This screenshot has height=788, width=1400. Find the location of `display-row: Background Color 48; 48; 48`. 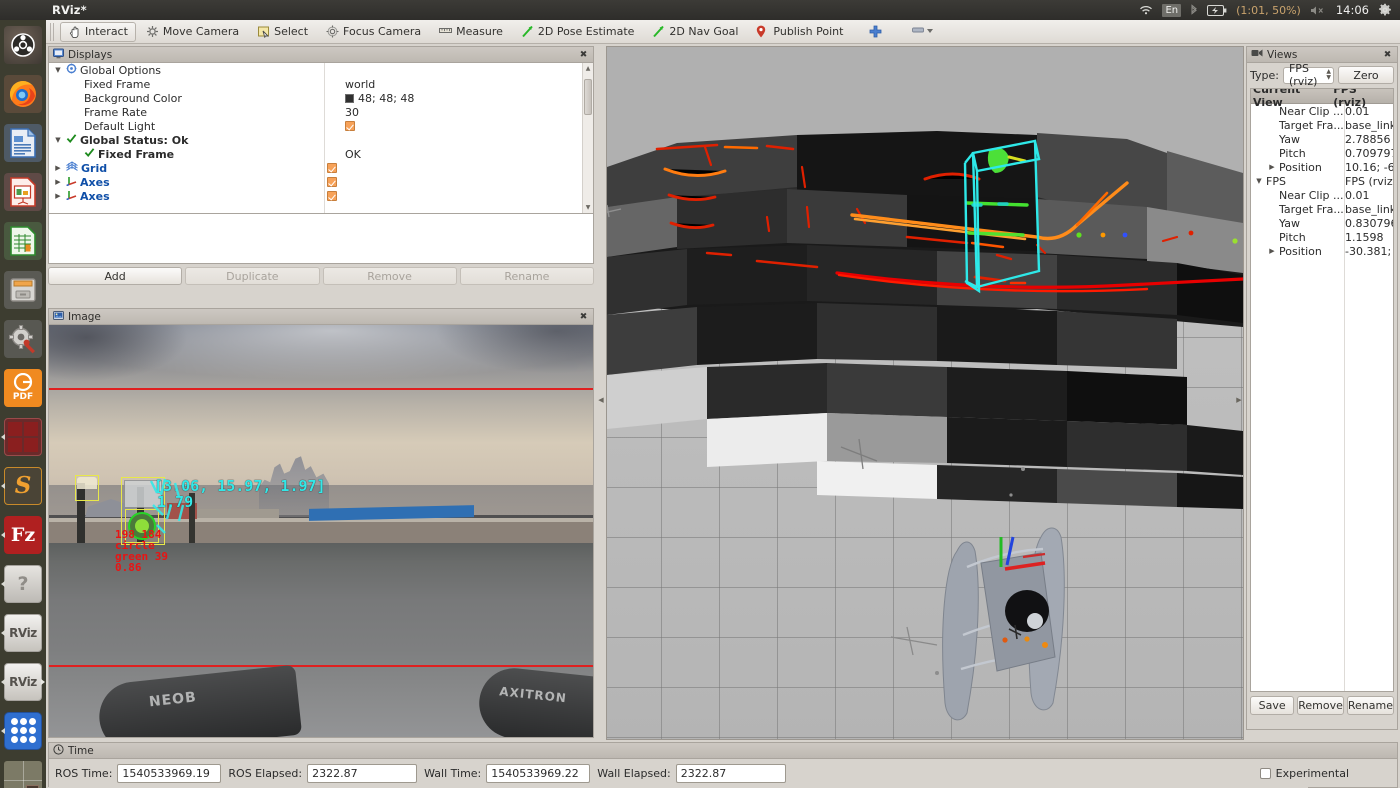

display-row: Background Color 48; 48; 48 is located at coordinates (321, 98).